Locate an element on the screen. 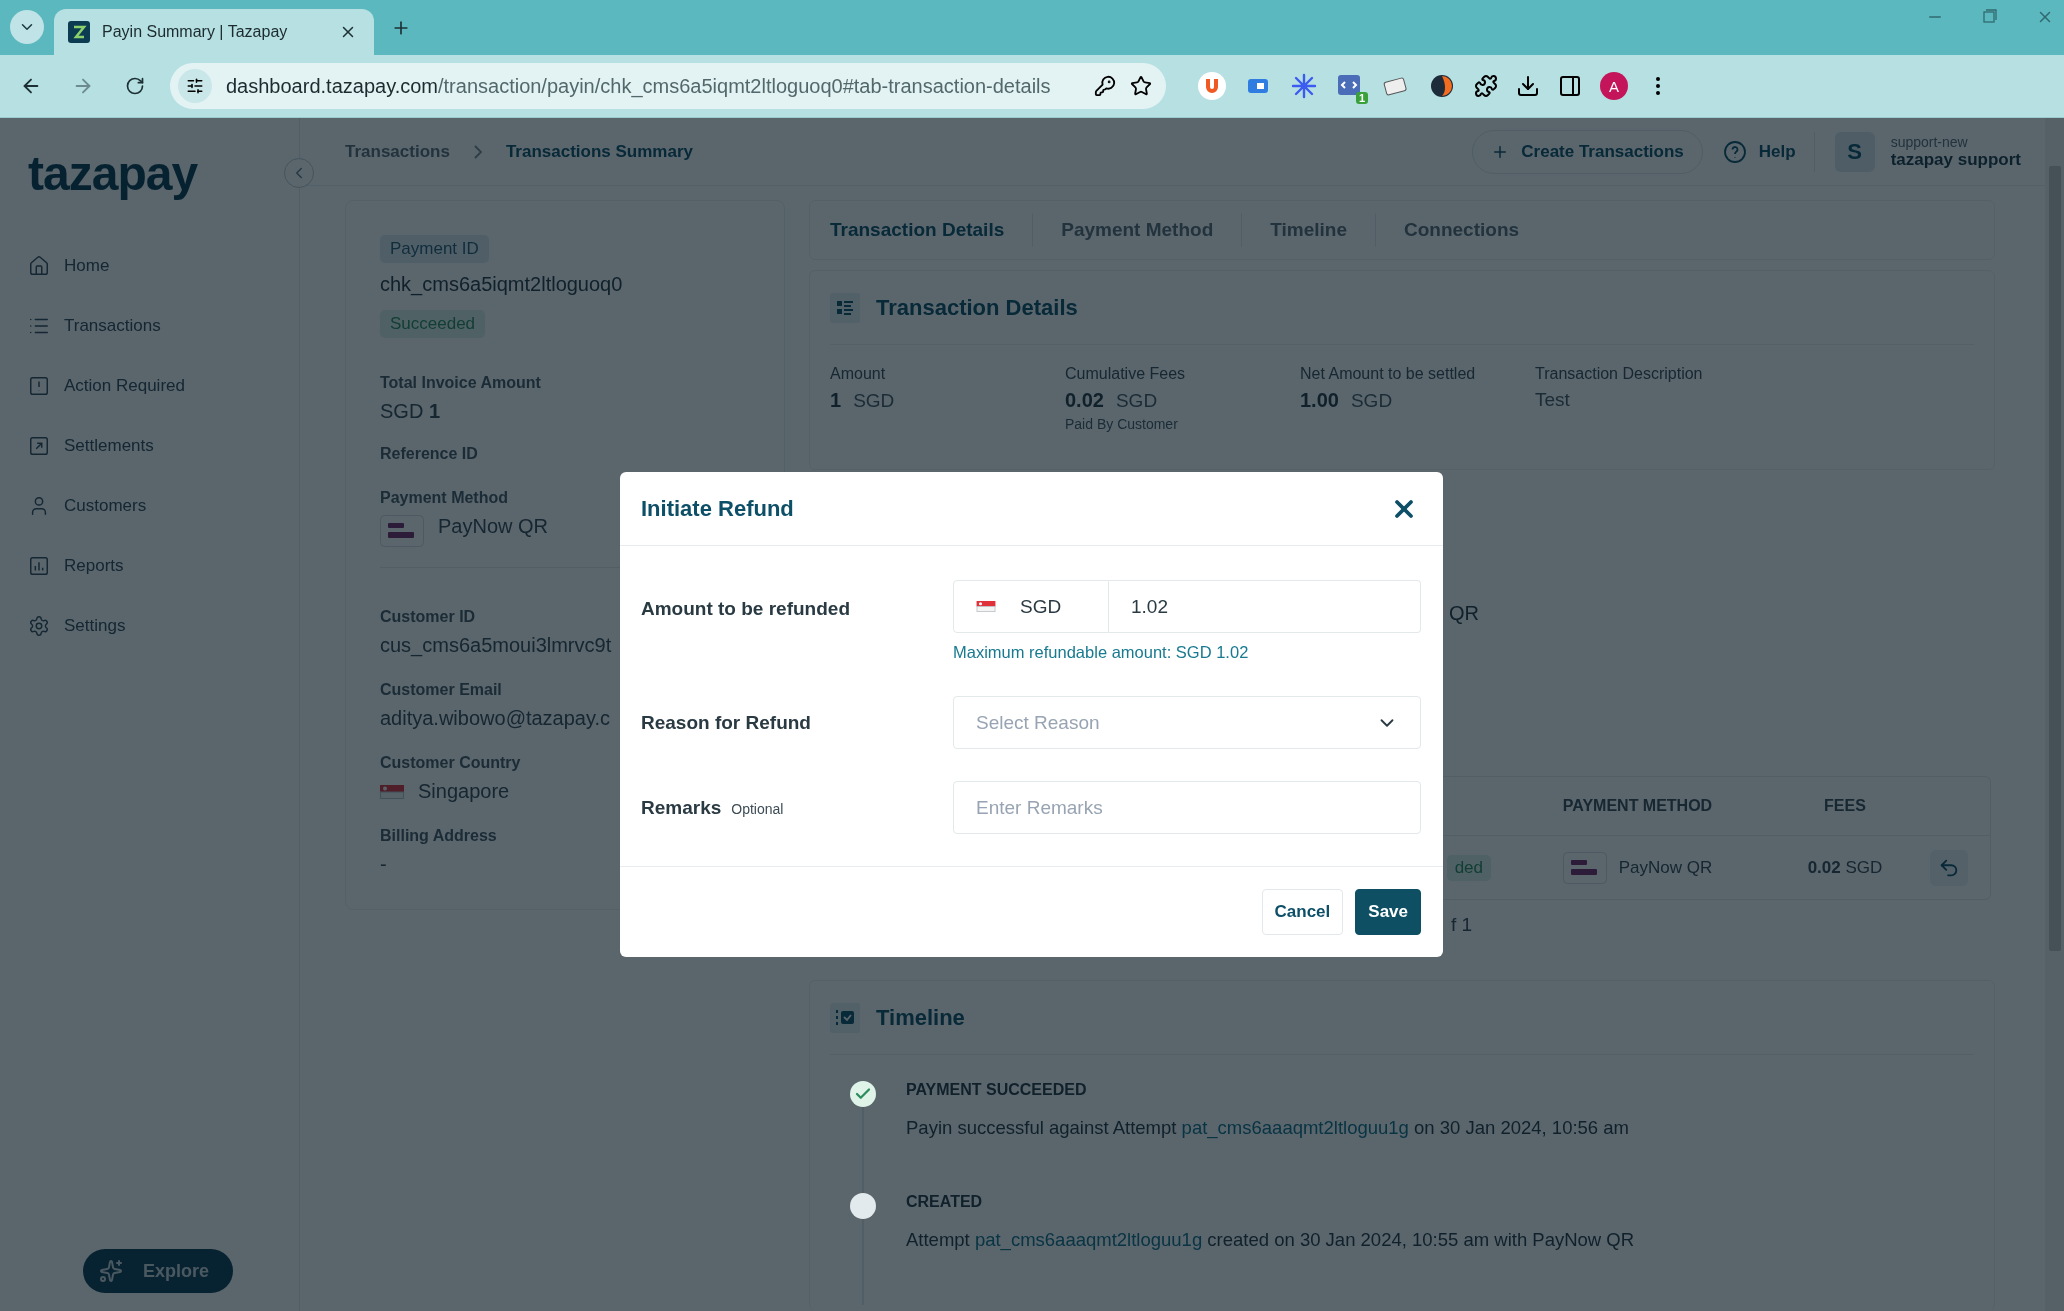 The width and height of the screenshot is (2064, 1311). sidebar-item: Action Required is located at coordinates (106, 386).